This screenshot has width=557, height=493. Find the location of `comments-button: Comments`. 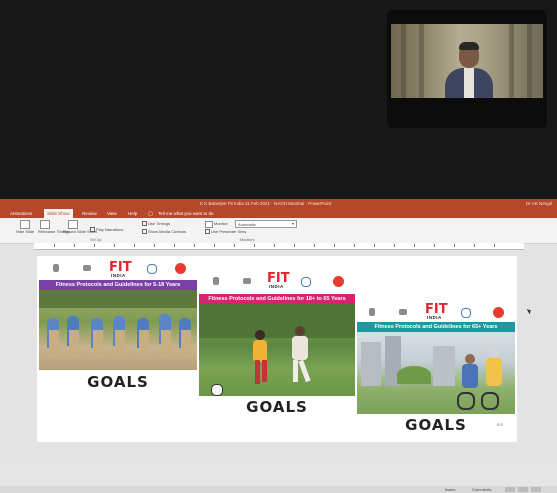

comments-button: Comments is located at coordinates (481, 489).